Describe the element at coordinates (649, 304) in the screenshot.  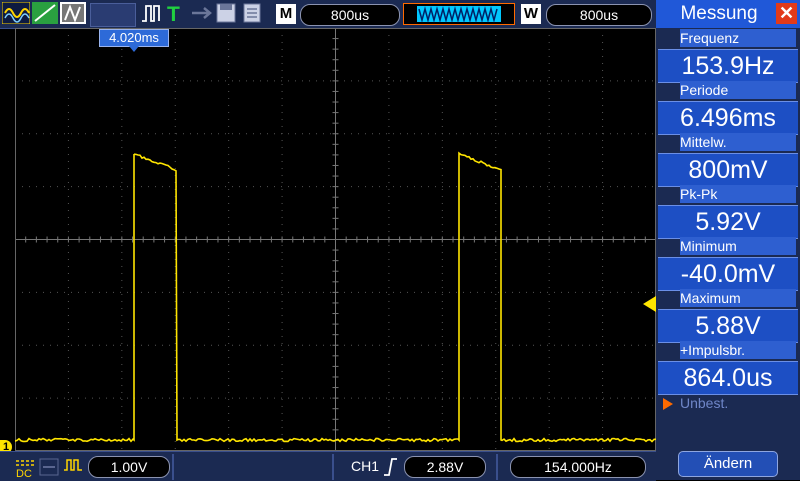
I see `trigger-level-marker-icon` at that location.